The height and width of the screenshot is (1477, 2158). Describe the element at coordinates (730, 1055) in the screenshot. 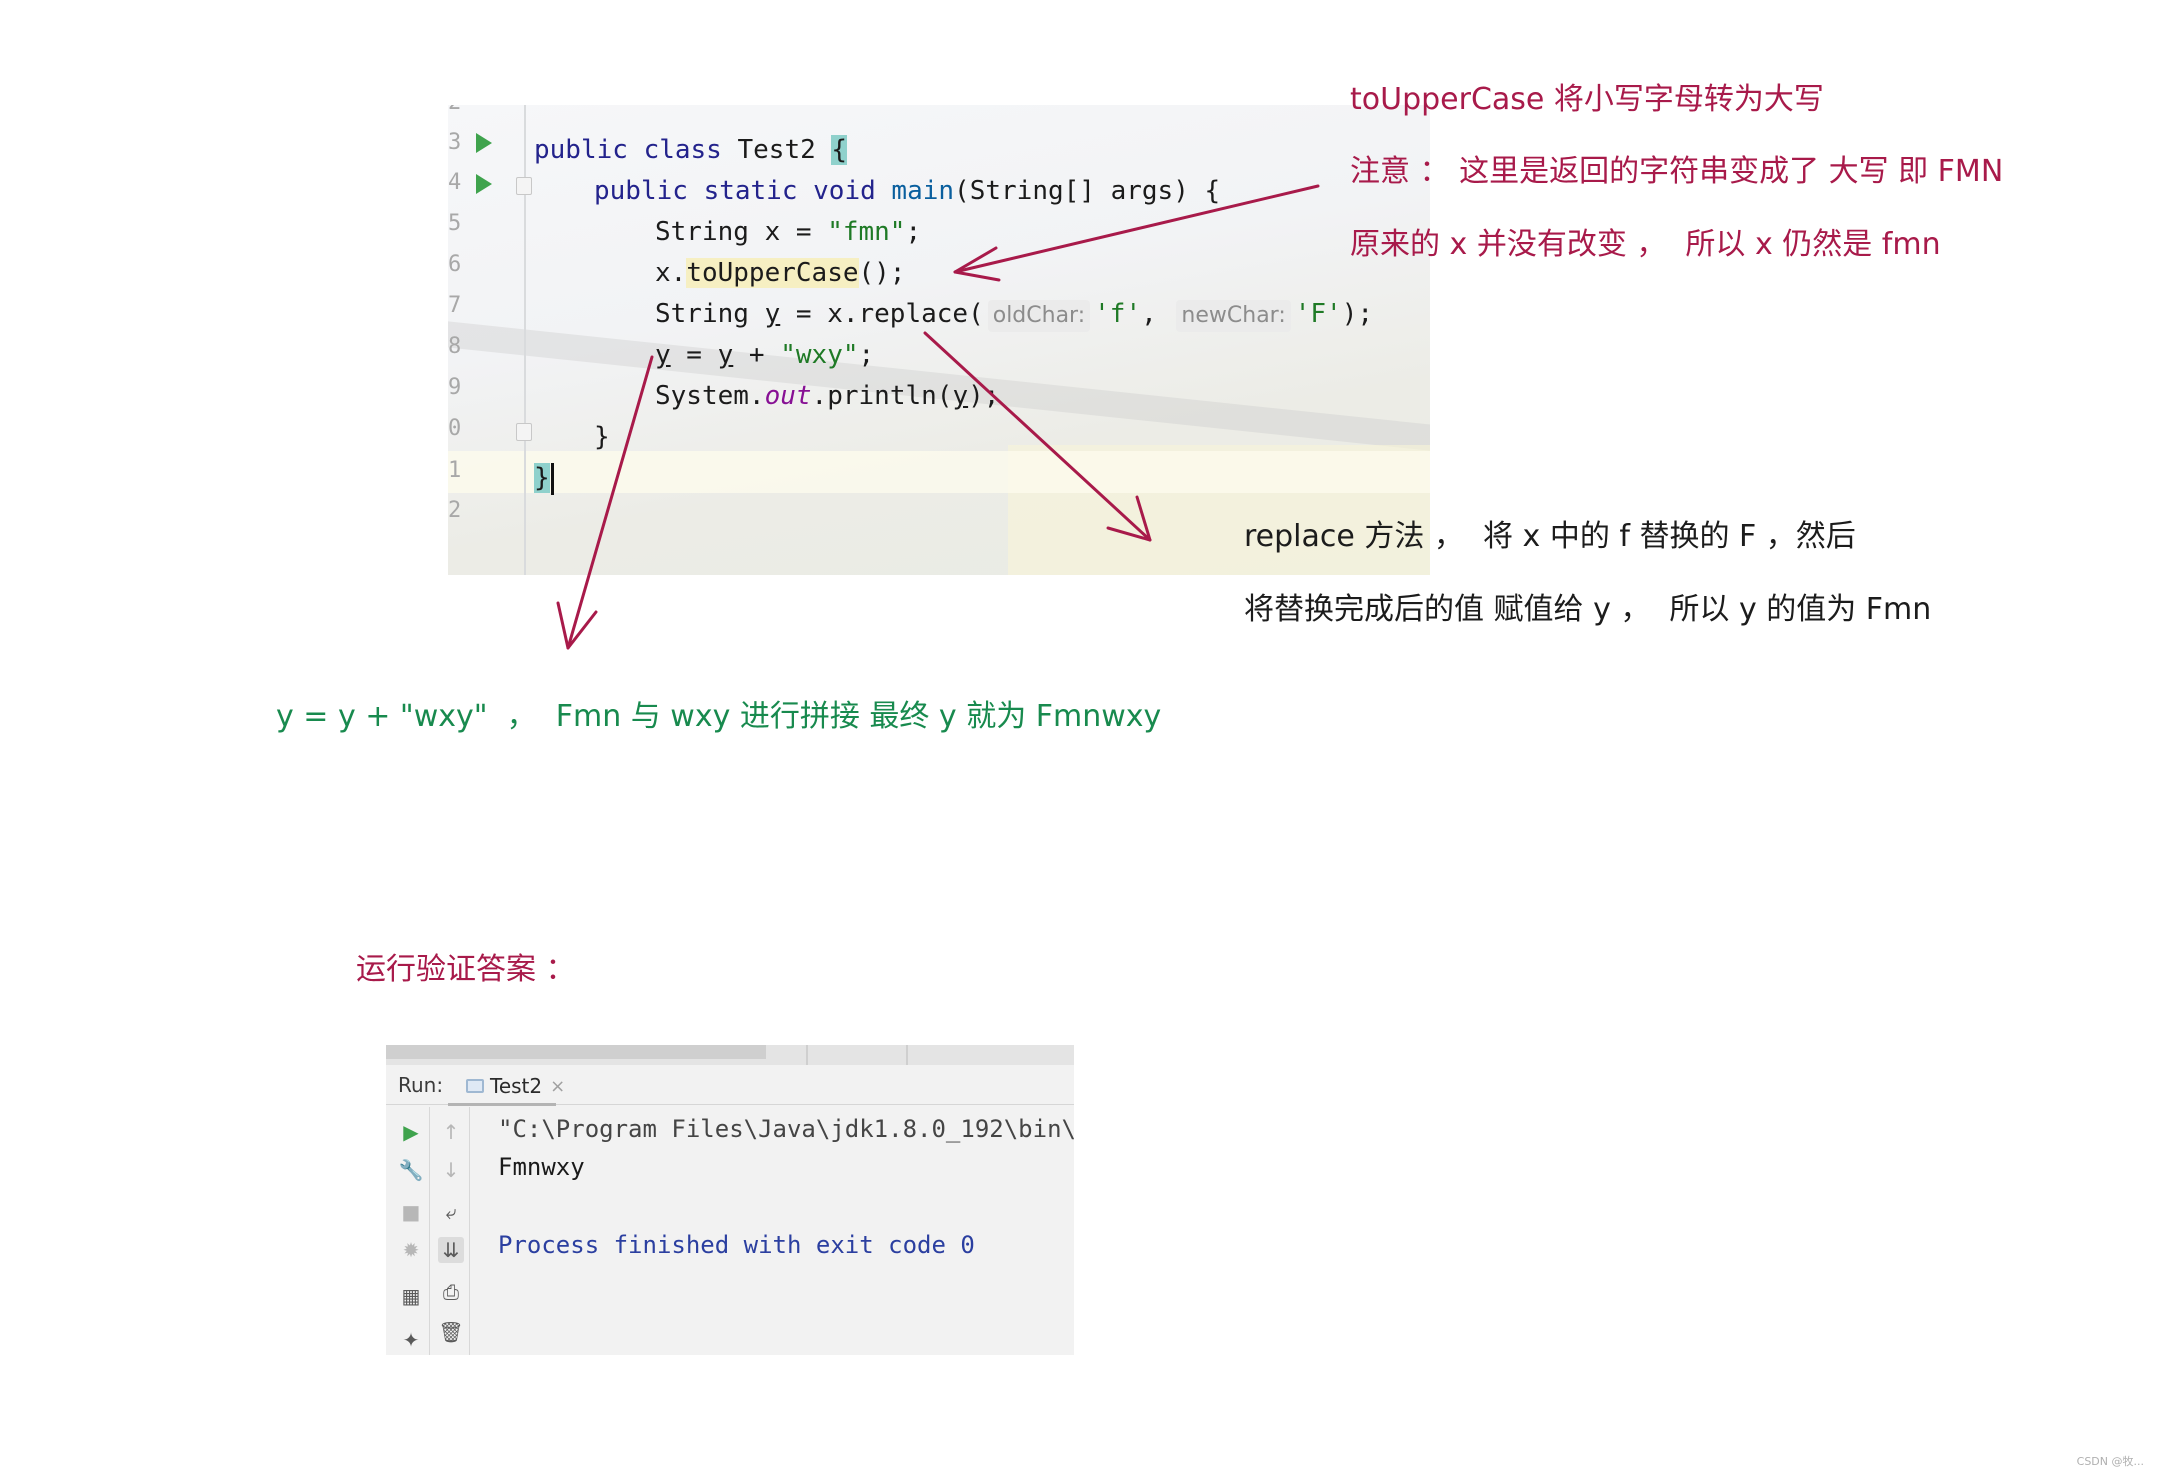

I see `console-top-strip` at that location.